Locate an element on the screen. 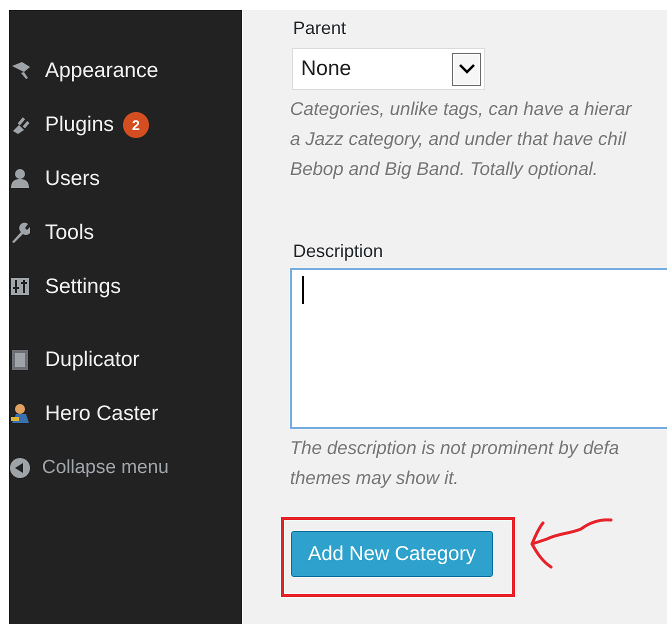  menu-label: Hero Caster is located at coordinates (101, 414).